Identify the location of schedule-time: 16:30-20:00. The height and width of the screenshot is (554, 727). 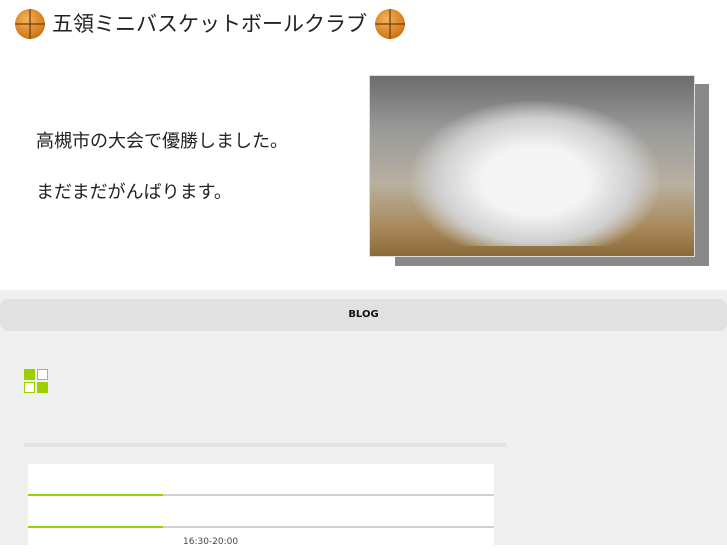
(211, 542).